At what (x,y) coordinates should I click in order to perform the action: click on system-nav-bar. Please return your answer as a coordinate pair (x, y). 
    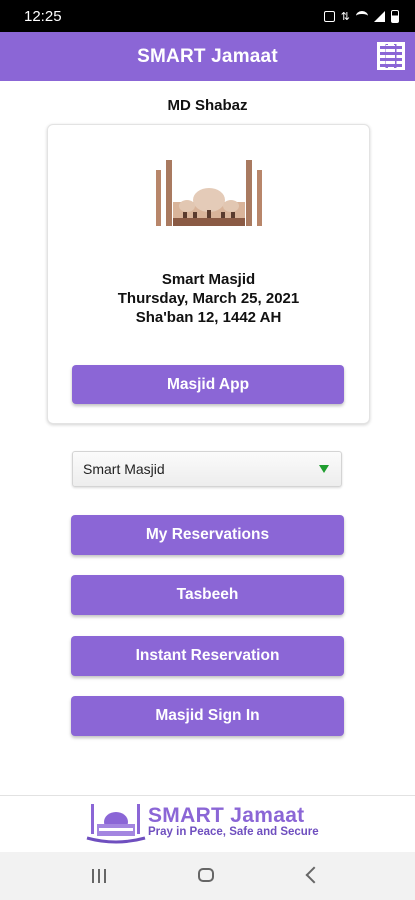
    Looking at the image, I should click on (207, 876).